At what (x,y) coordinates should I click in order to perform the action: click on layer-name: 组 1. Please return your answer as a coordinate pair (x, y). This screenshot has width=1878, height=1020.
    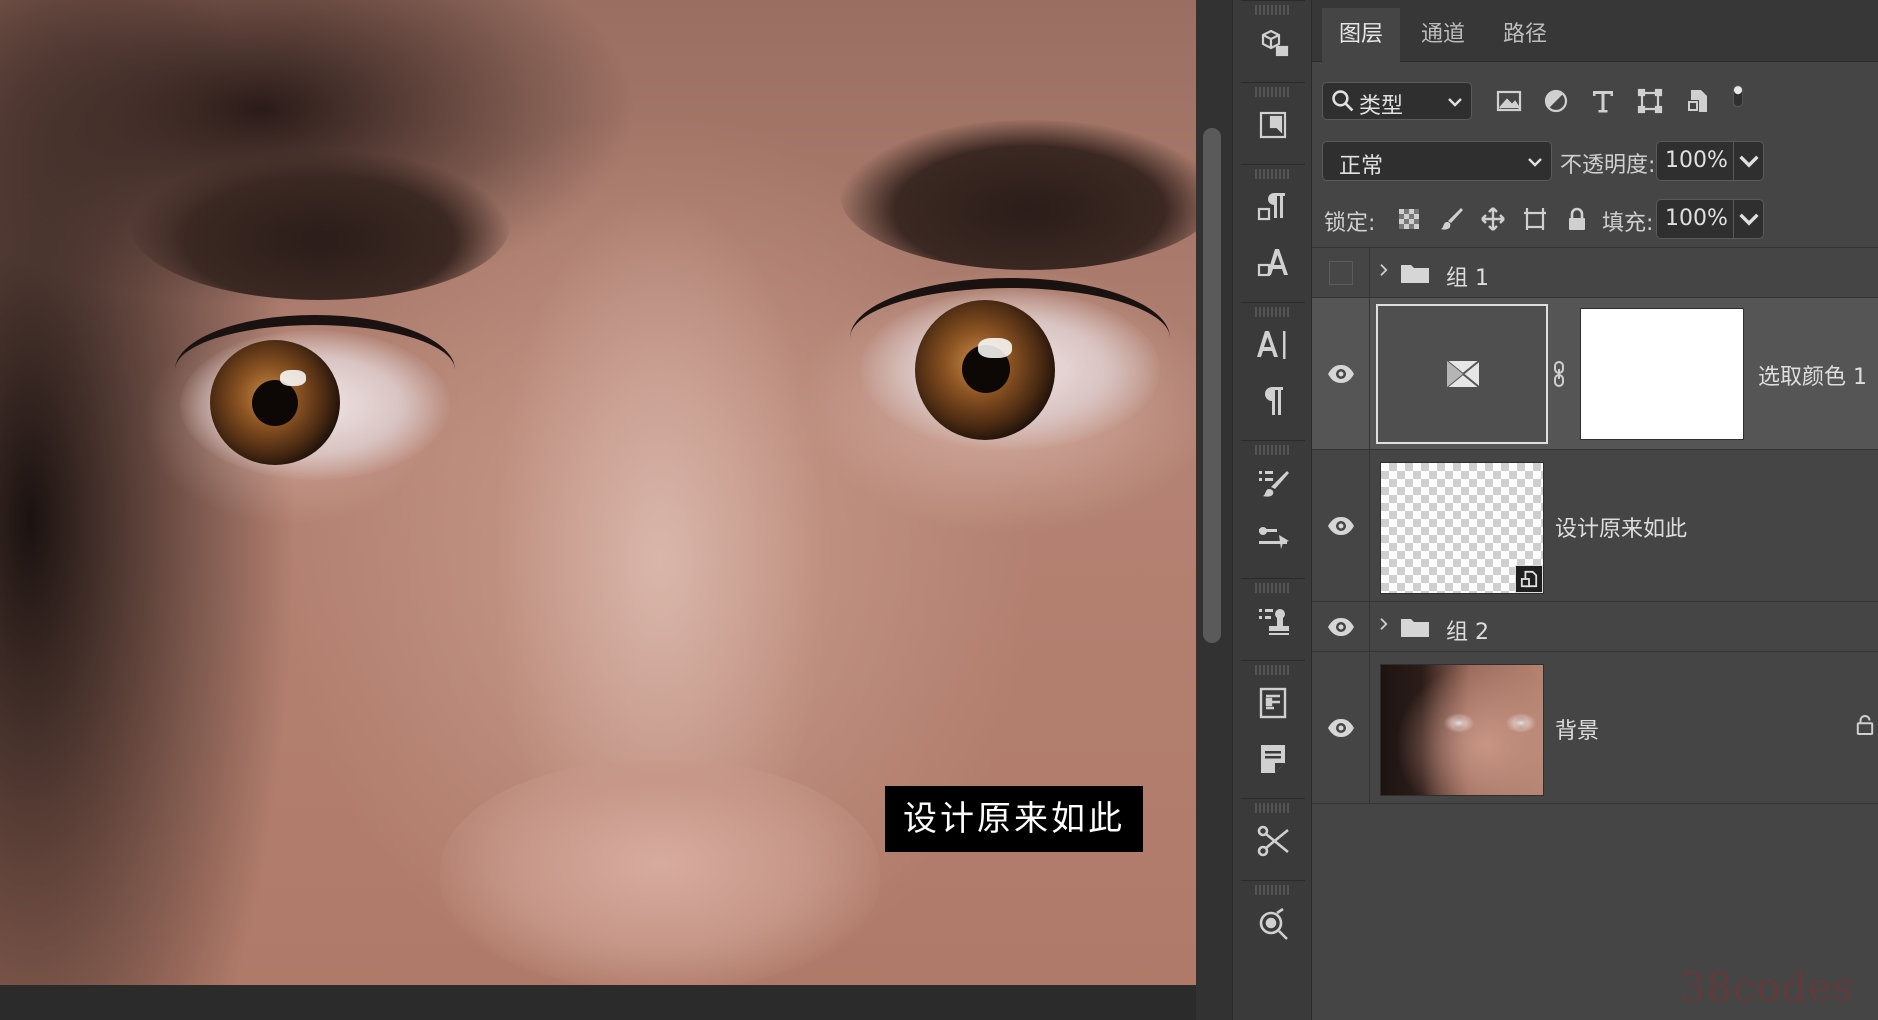
    Looking at the image, I should click on (1467, 278).